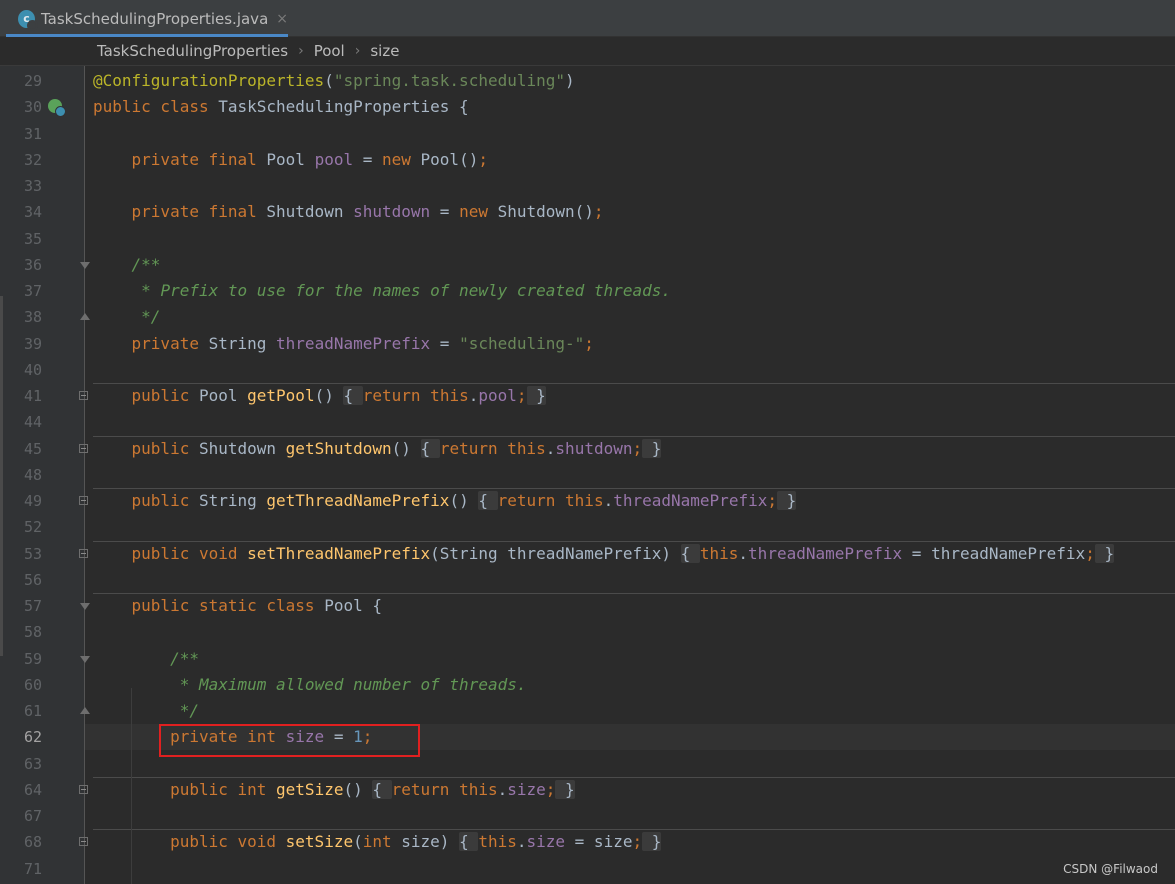 The width and height of the screenshot is (1175, 884). Describe the element at coordinates (21, 527) in the screenshot. I see `line-number: 52` at that location.